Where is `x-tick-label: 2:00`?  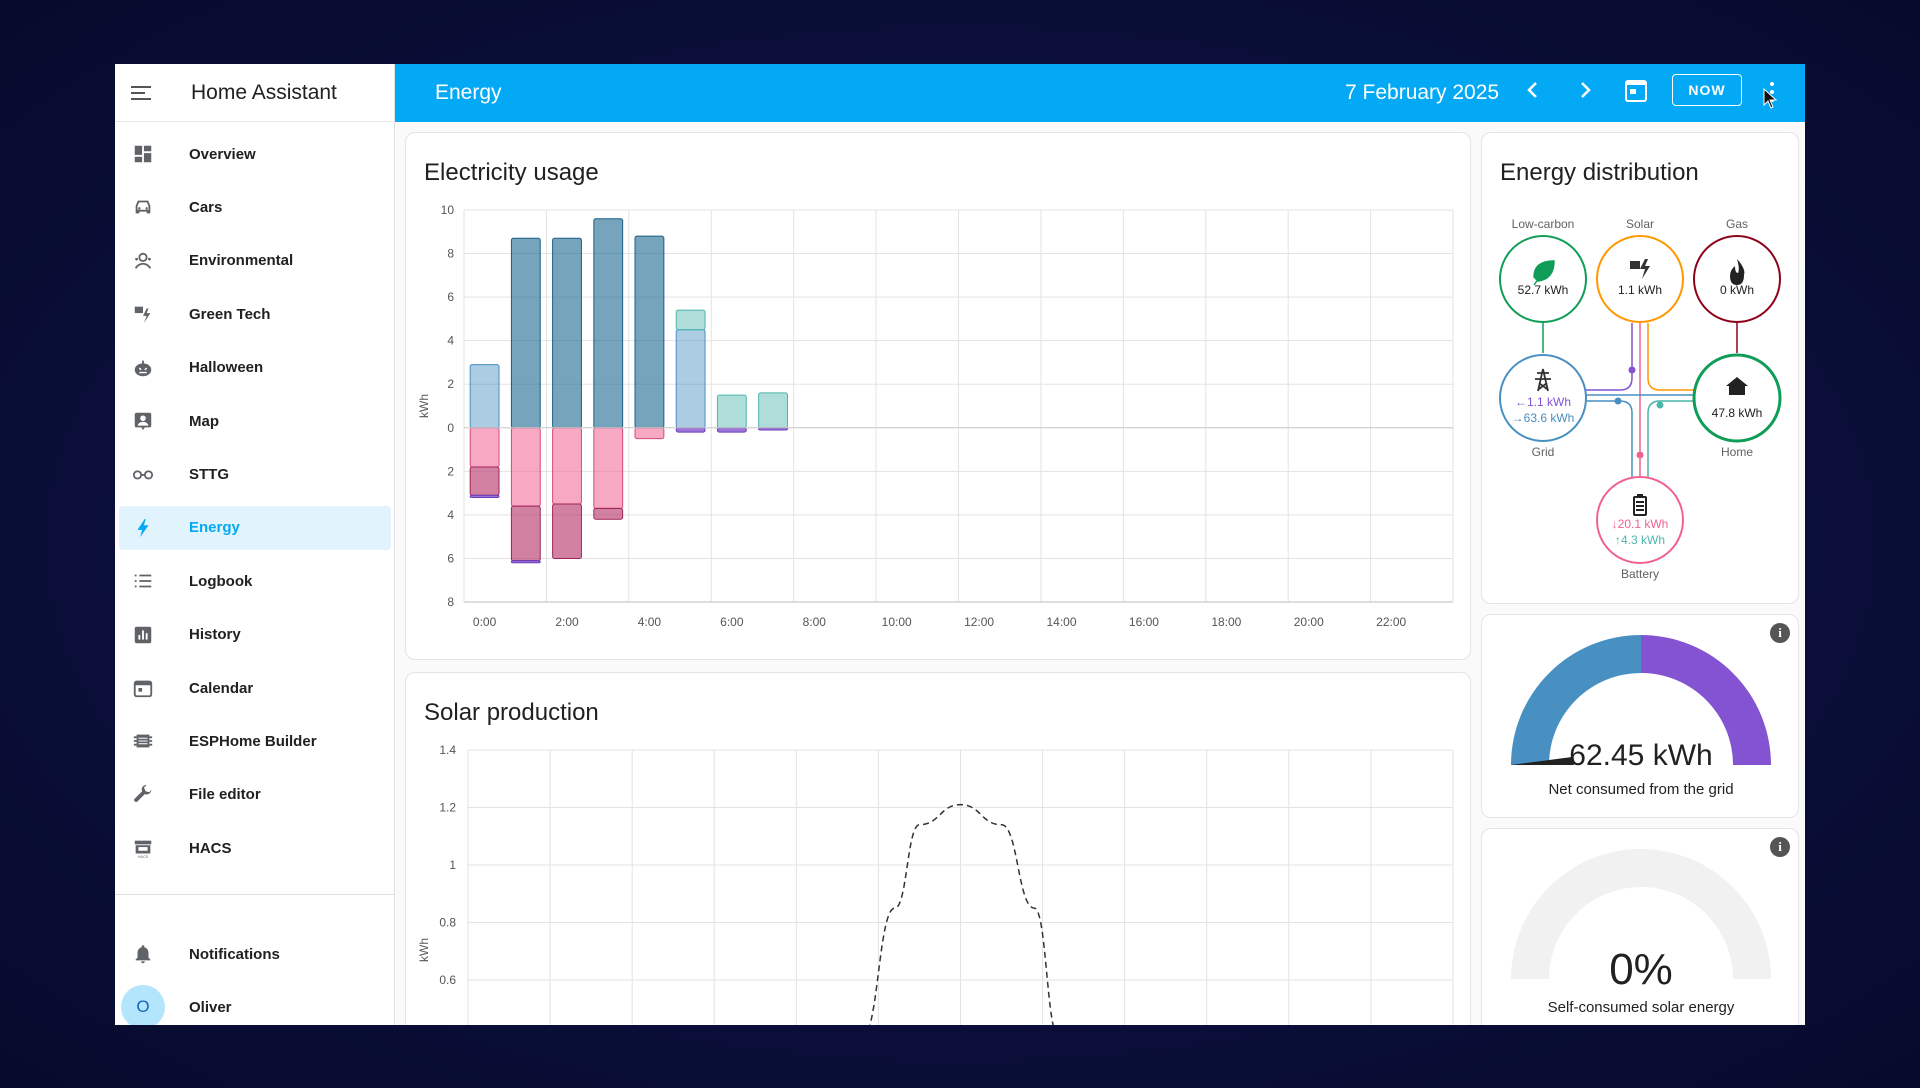 x-tick-label: 2:00 is located at coordinates (567, 622).